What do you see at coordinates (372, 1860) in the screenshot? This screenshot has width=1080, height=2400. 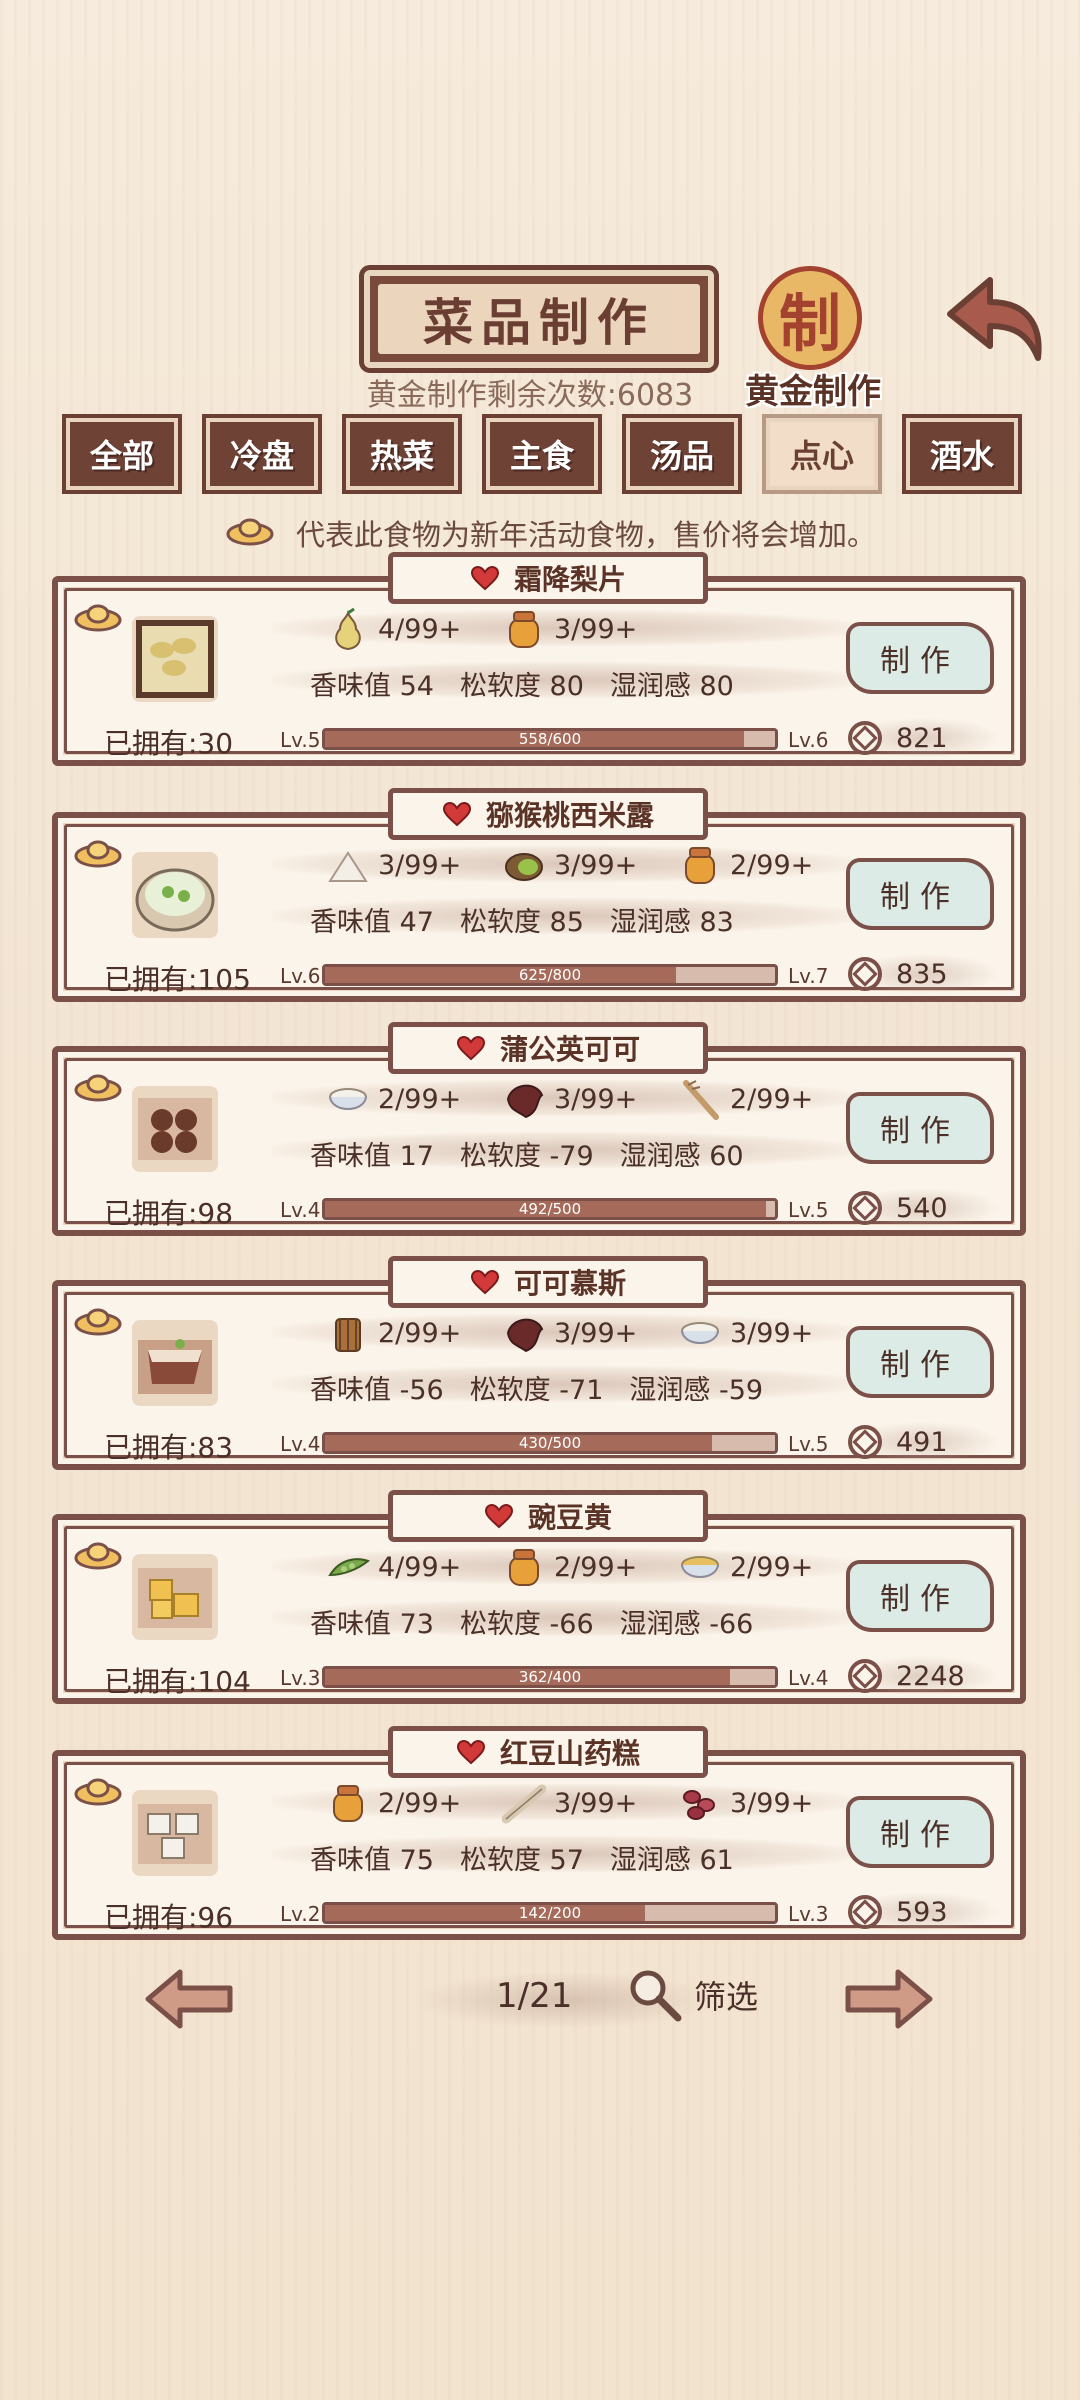 I see `aroma-stat: 香味值 75` at bounding box center [372, 1860].